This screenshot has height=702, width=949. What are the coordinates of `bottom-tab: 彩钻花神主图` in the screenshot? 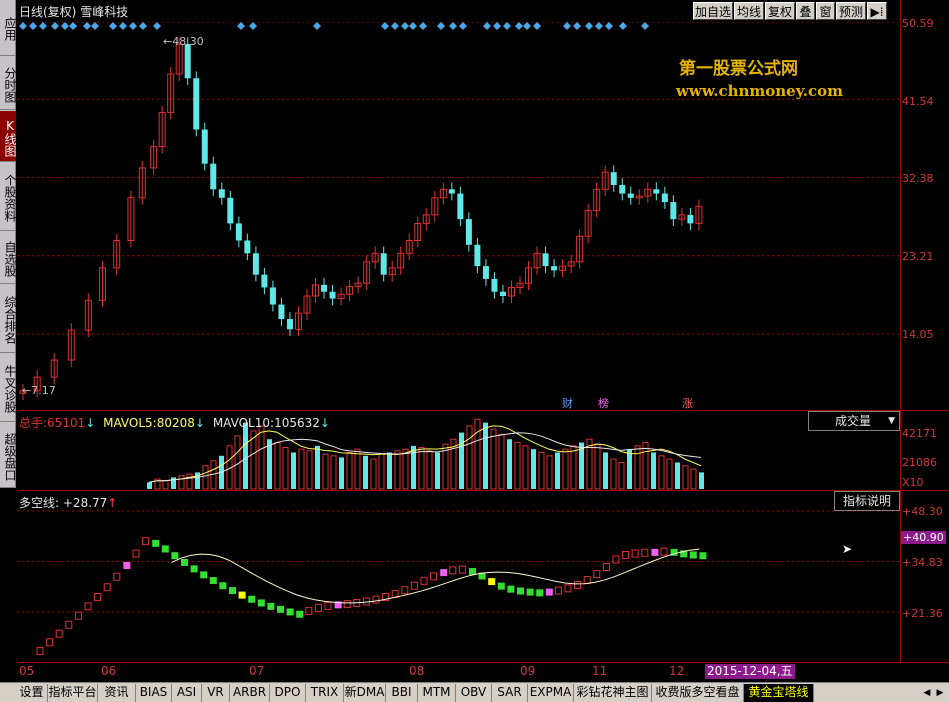 It's located at (613, 693).